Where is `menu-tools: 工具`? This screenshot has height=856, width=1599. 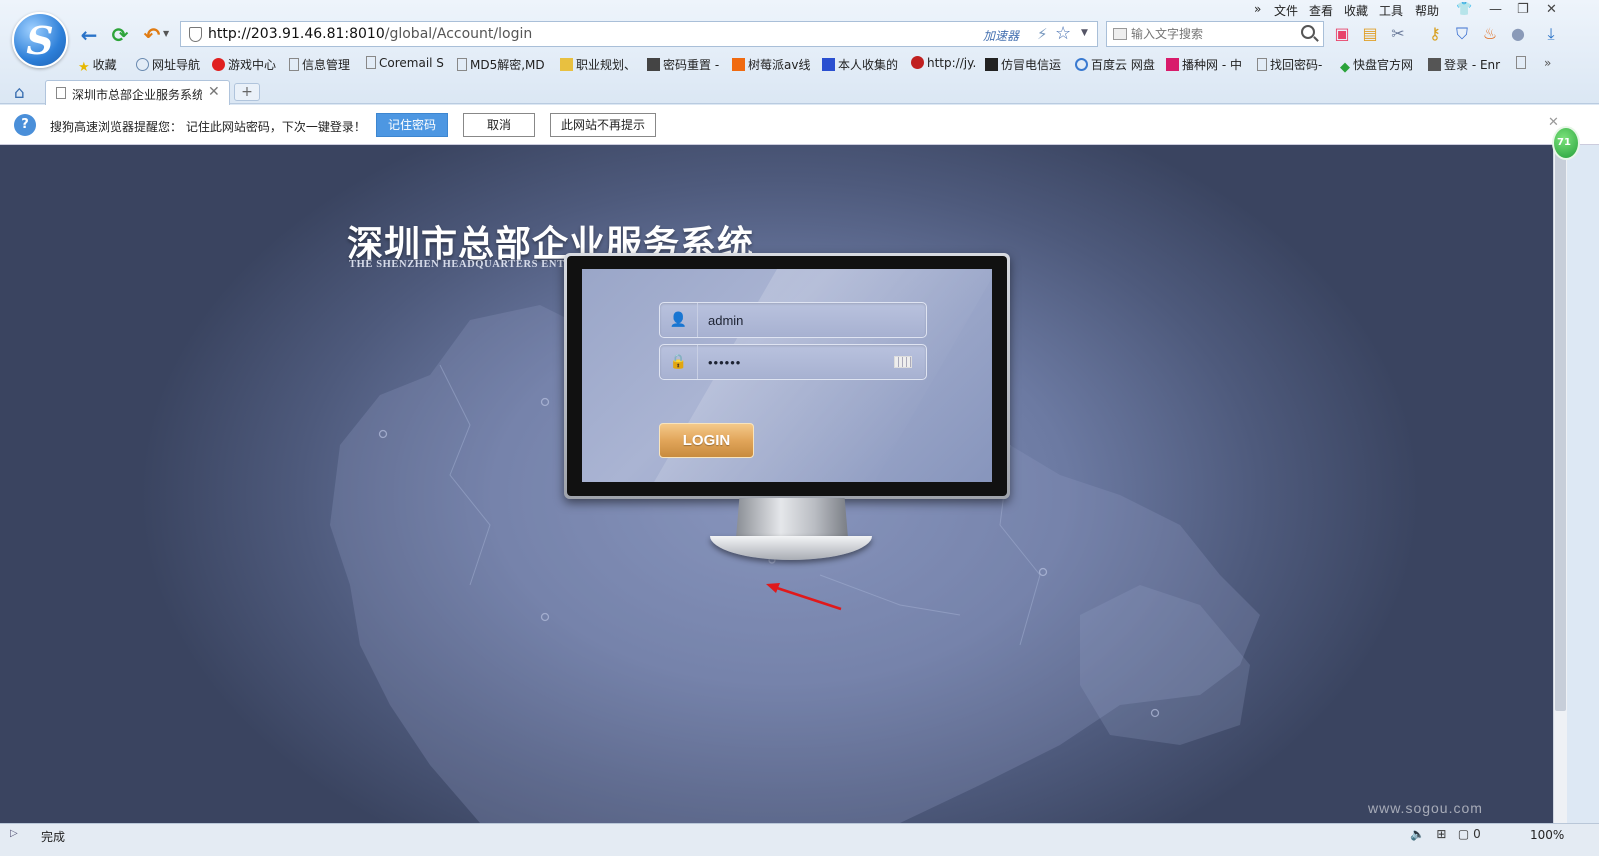 menu-tools: 工具 is located at coordinates (1391, 10).